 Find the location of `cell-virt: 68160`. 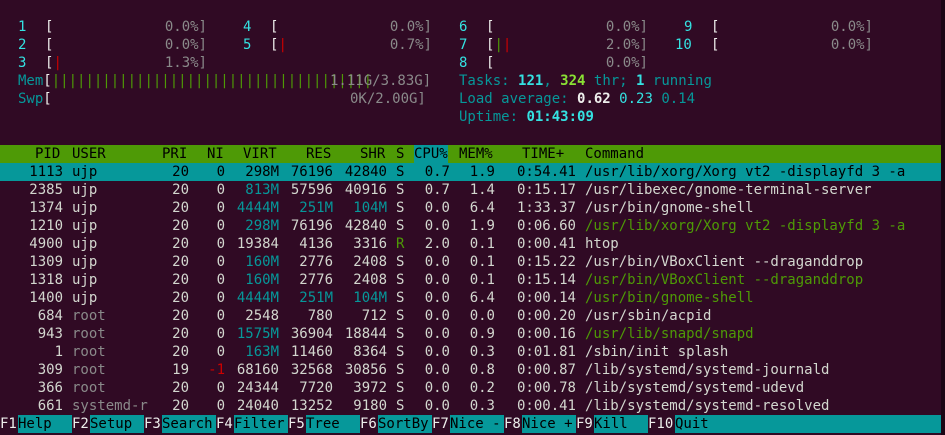

cell-virt: 68160 is located at coordinates (257, 370).